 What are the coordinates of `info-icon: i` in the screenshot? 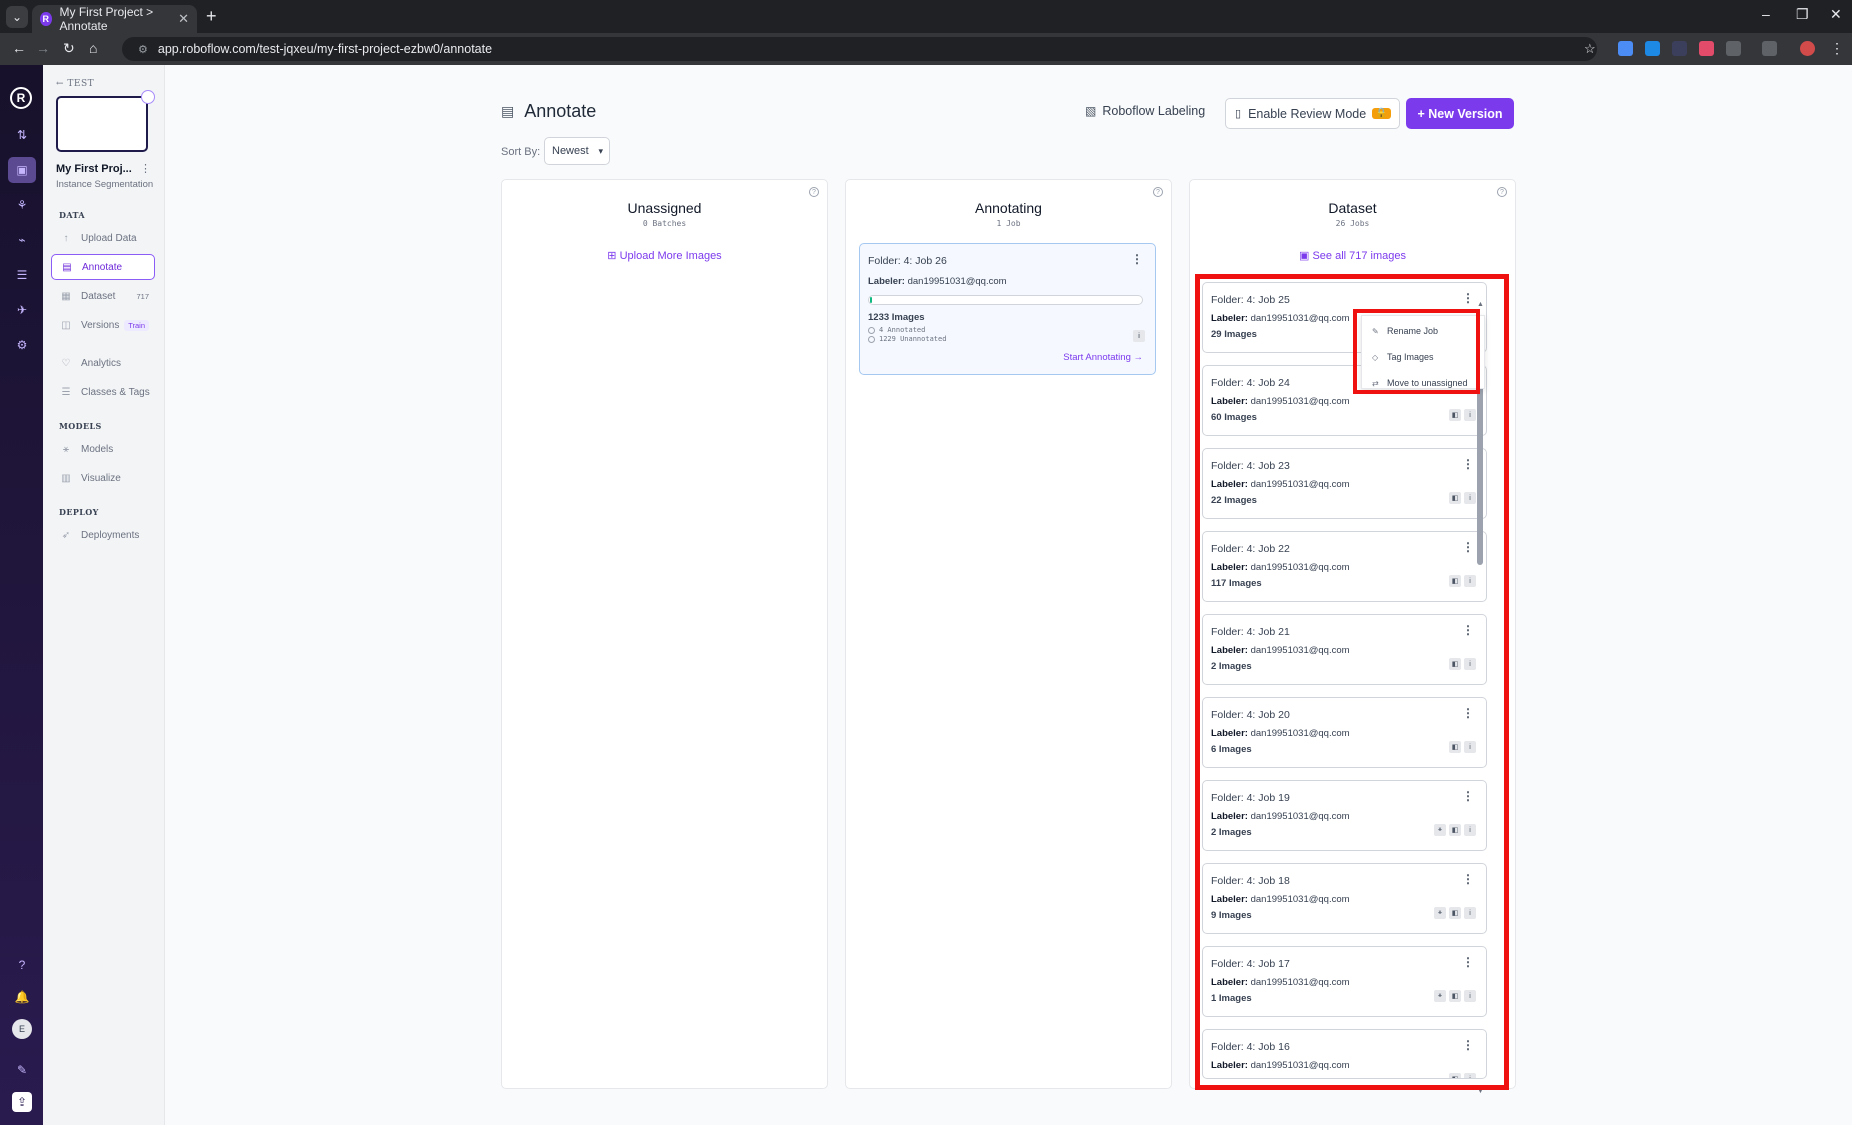 It's located at (1139, 336).